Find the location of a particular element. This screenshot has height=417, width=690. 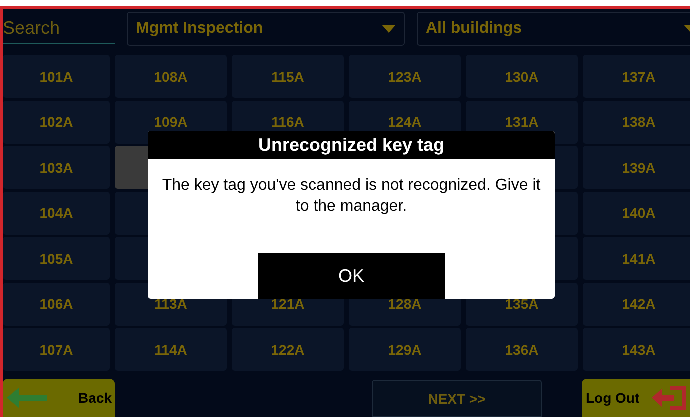

logout-icon is located at coordinates (670, 398).